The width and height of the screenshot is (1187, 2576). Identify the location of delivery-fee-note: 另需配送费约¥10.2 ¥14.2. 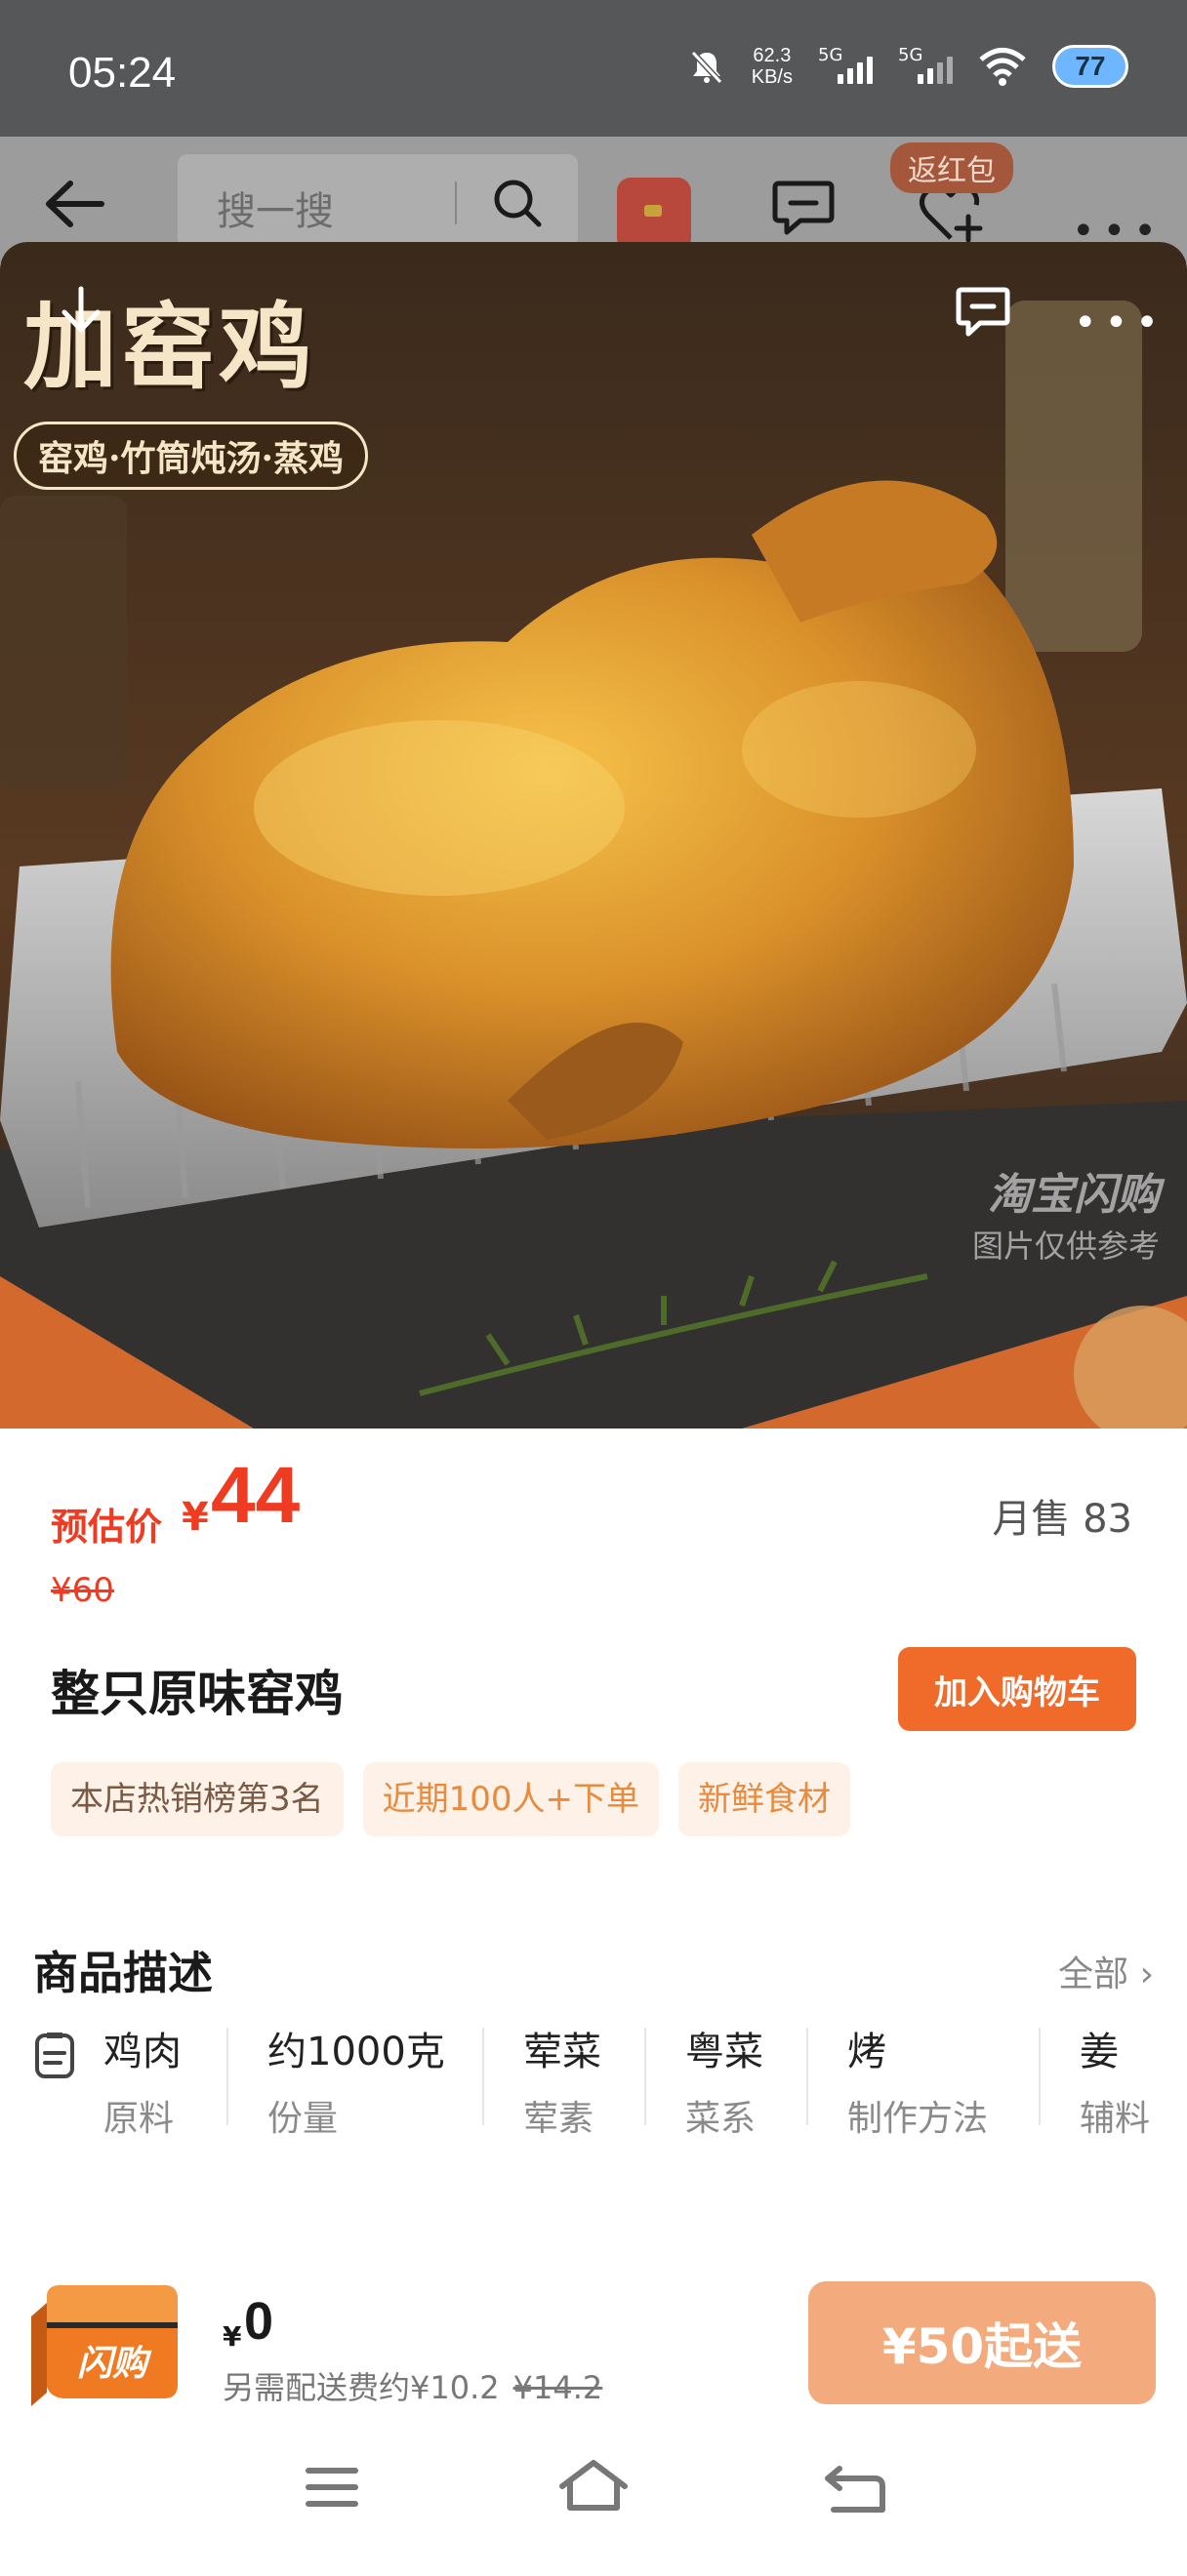
(412, 2385).